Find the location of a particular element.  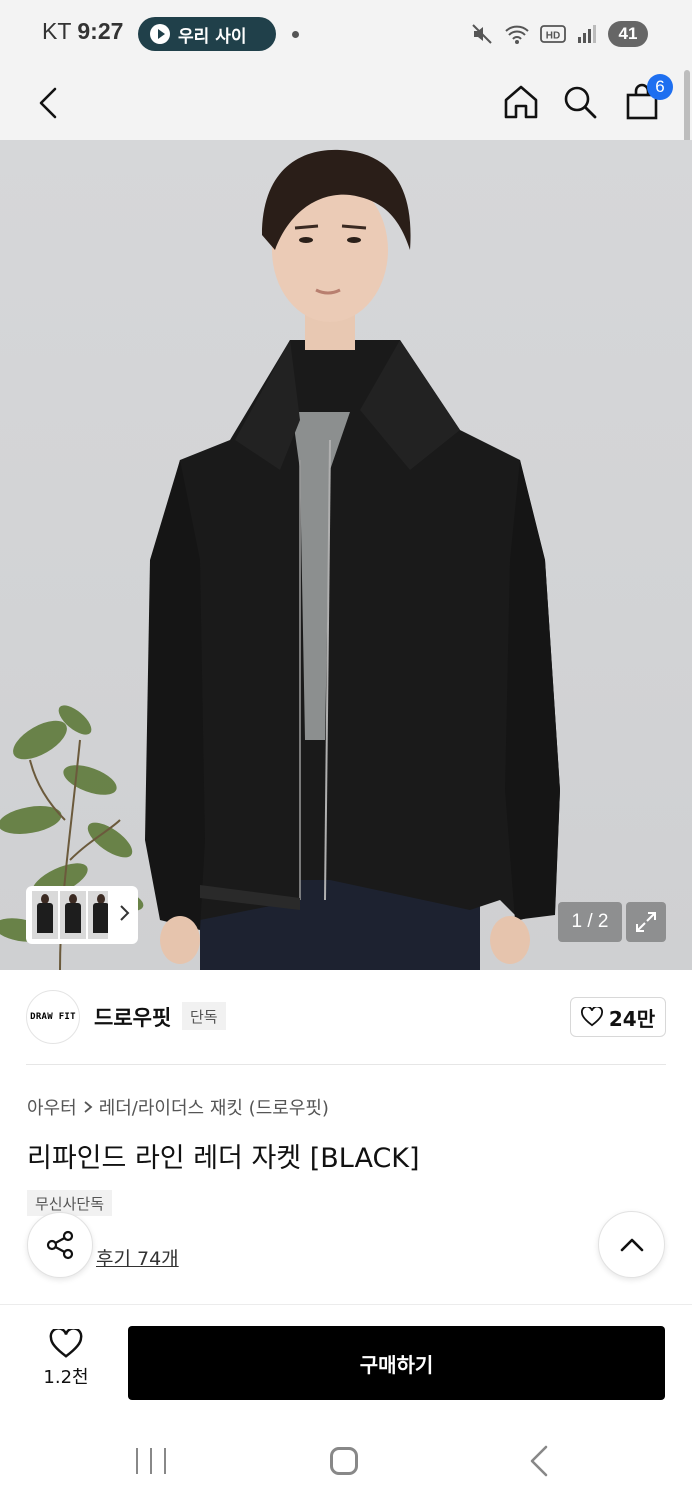

share-button is located at coordinates (60, 1245).